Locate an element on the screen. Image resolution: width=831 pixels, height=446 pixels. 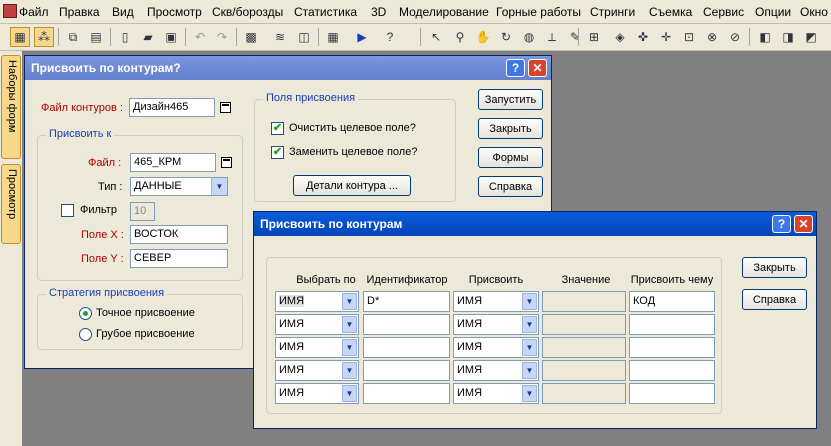
exact-radio is located at coordinates (85, 313).